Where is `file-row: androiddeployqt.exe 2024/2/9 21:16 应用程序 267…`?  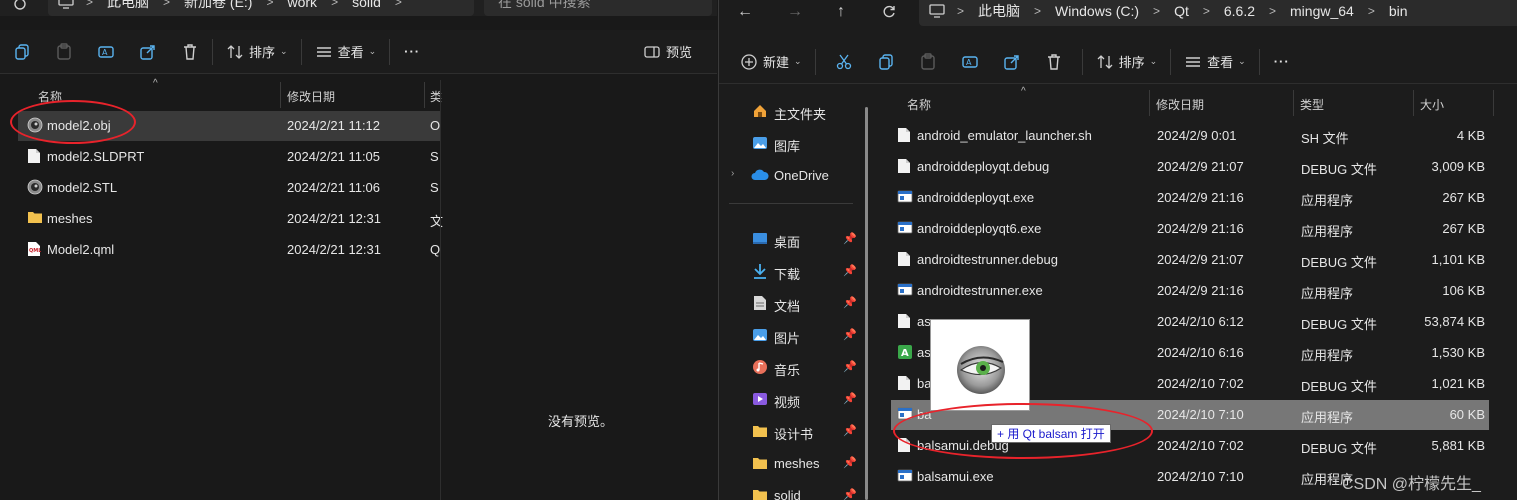
file-row: androiddeployqt.exe 2024/2/9 21:16 应用程序 267… is located at coordinates (1190, 198).